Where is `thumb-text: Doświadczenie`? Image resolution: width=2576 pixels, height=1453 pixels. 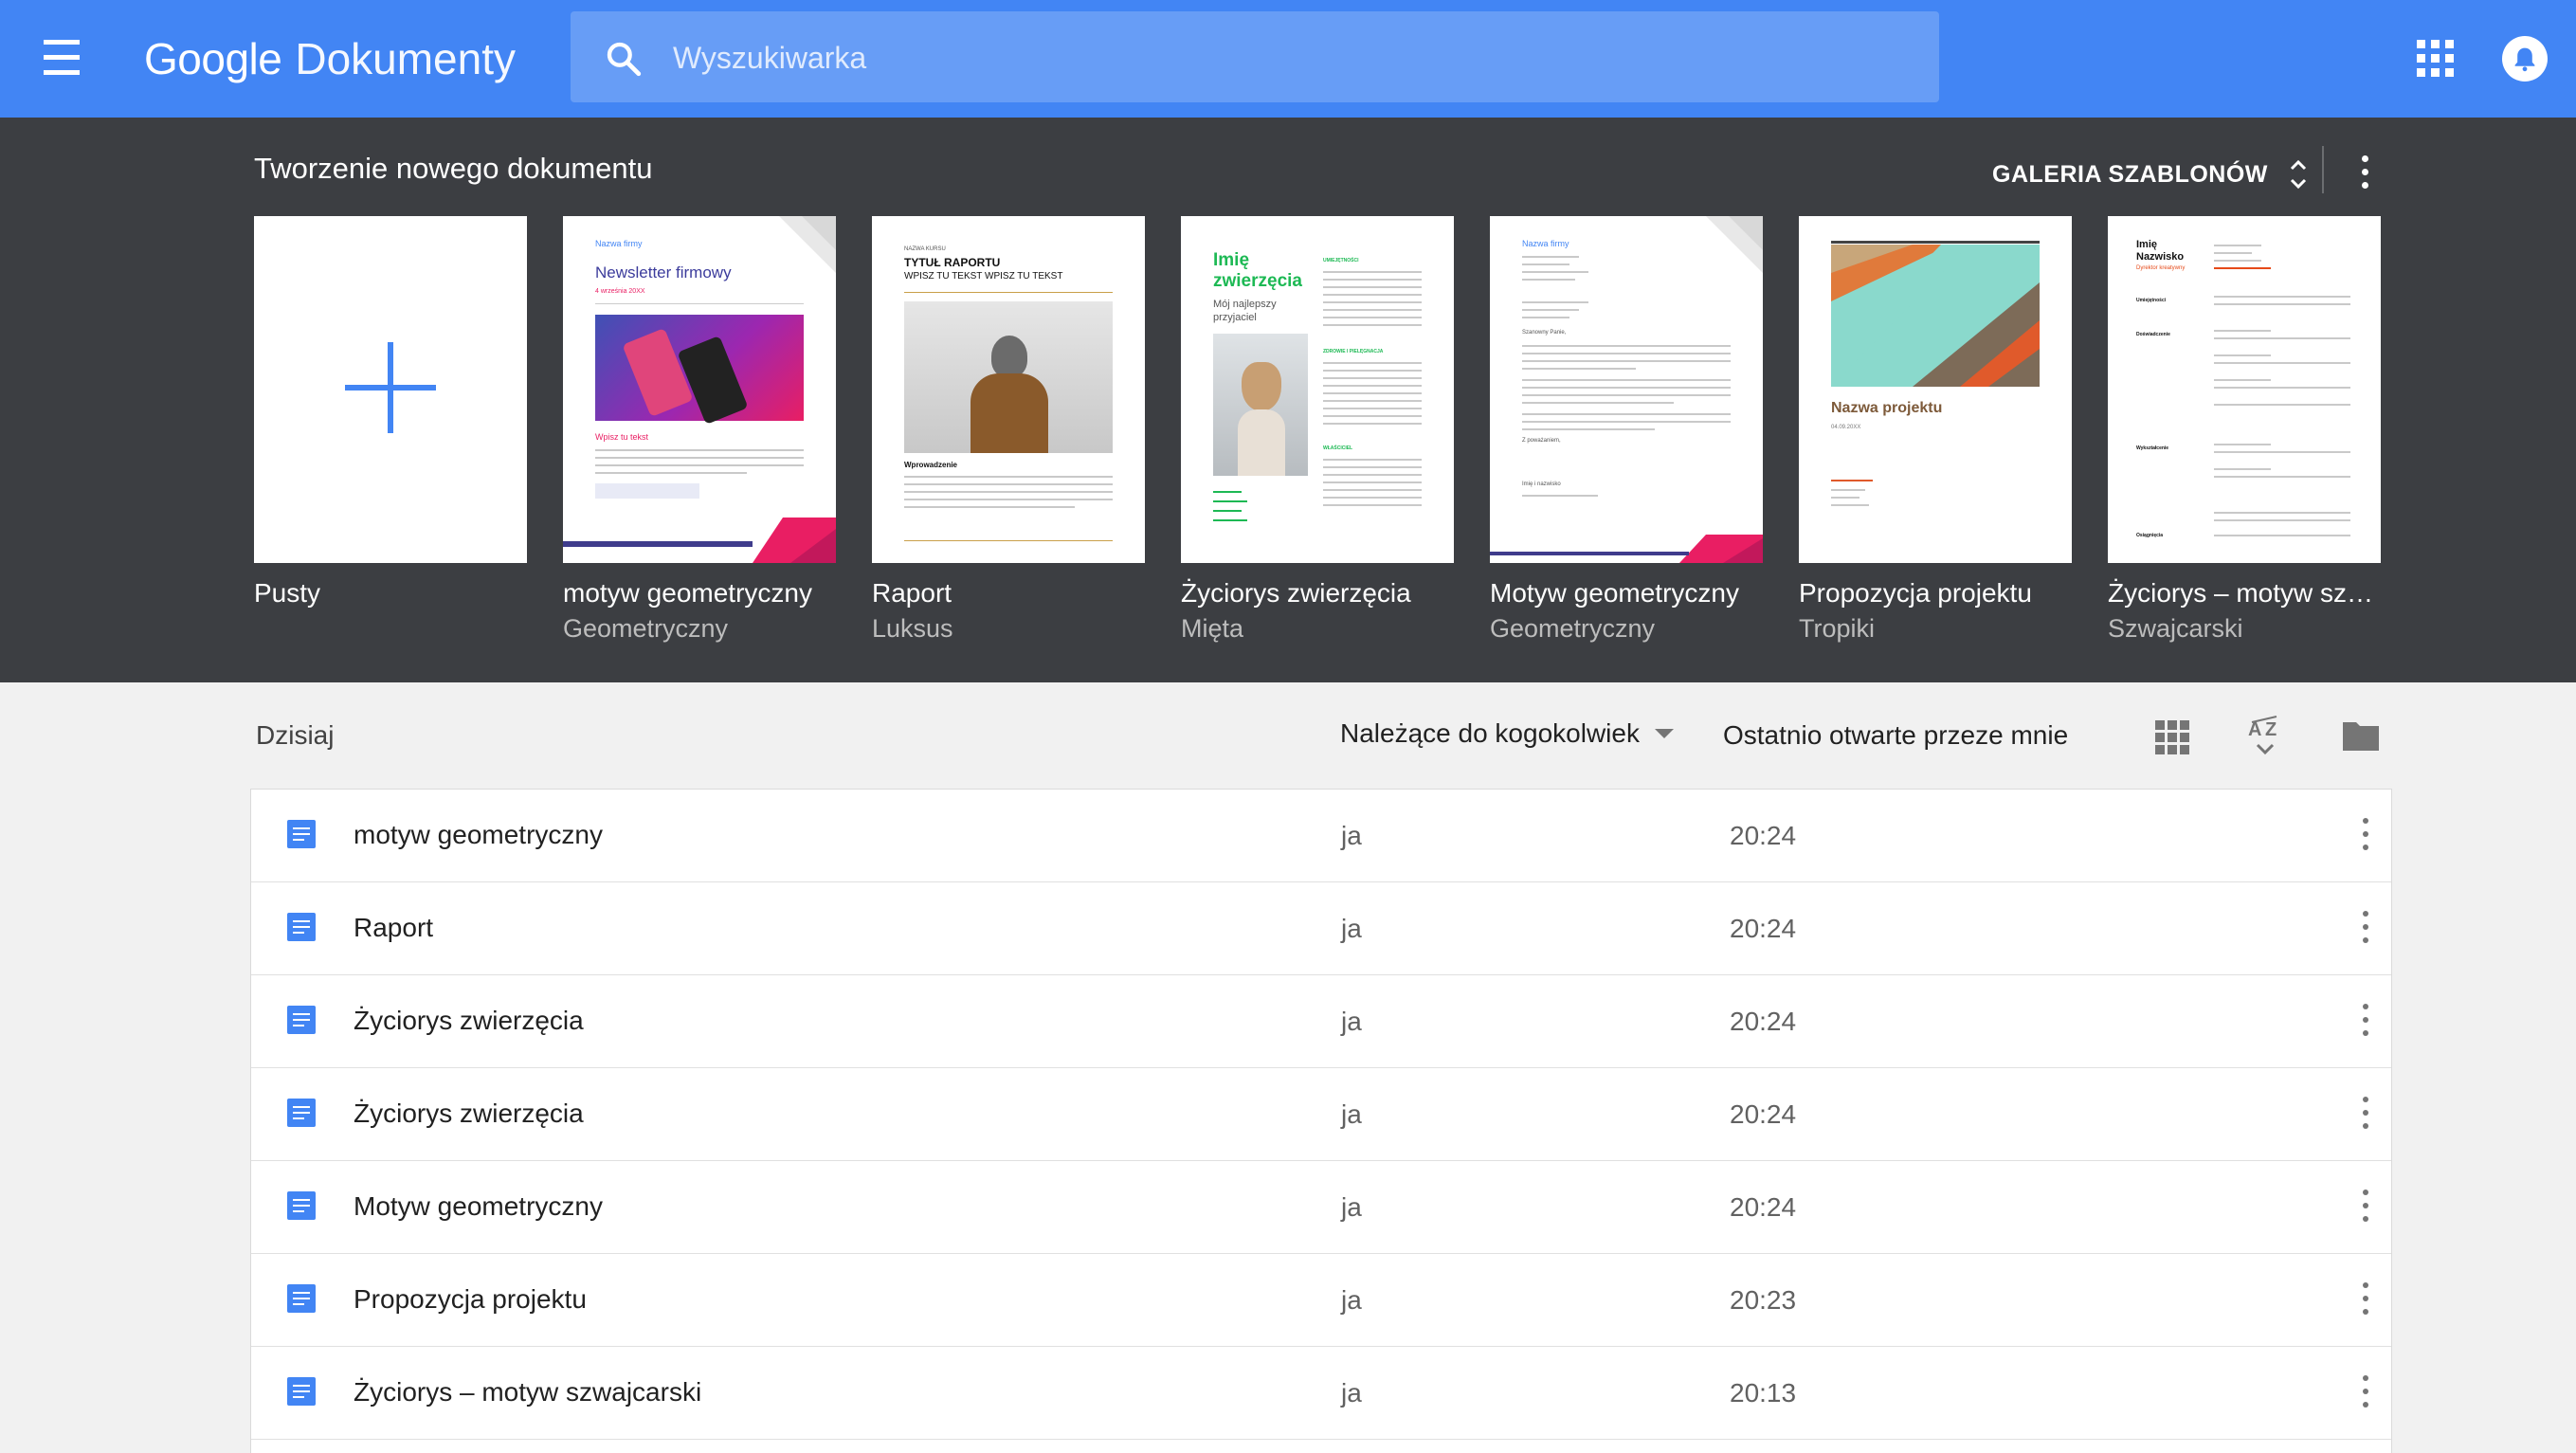 thumb-text: Doświadczenie is located at coordinates (2153, 334).